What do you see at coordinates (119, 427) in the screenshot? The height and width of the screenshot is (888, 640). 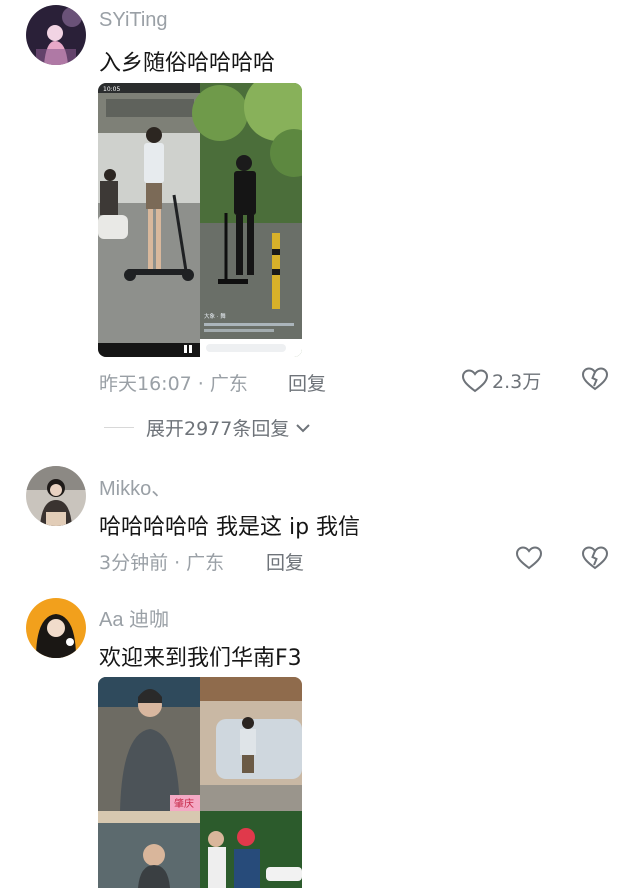 I see `divider` at bounding box center [119, 427].